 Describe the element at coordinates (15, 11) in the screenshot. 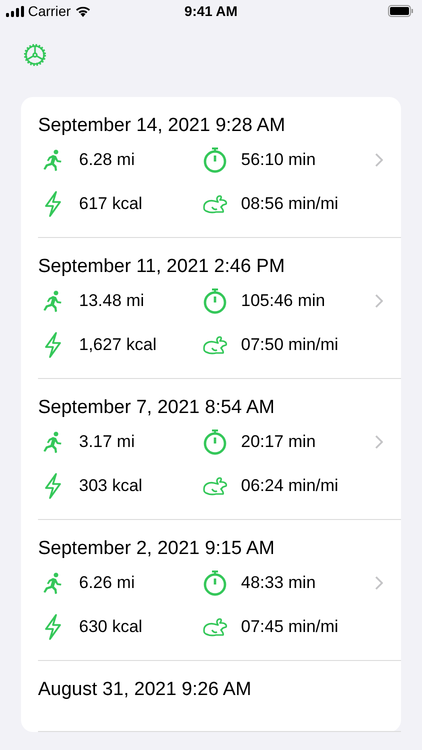

I see `signal-icon` at that location.